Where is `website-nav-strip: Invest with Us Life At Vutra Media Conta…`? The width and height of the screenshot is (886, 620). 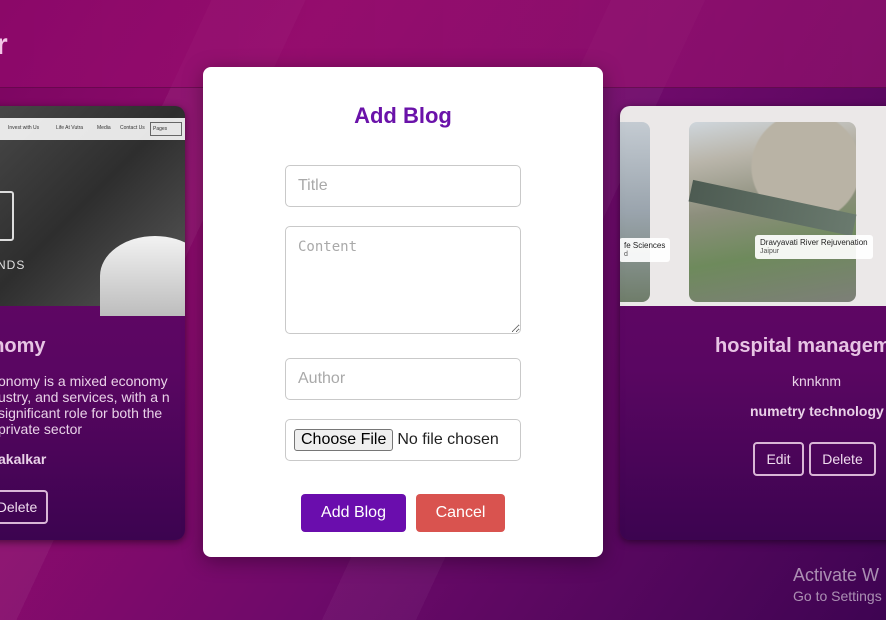
website-nav-strip: Invest with Us Life At Vutra Media Conta… is located at coordinates (92, 129).